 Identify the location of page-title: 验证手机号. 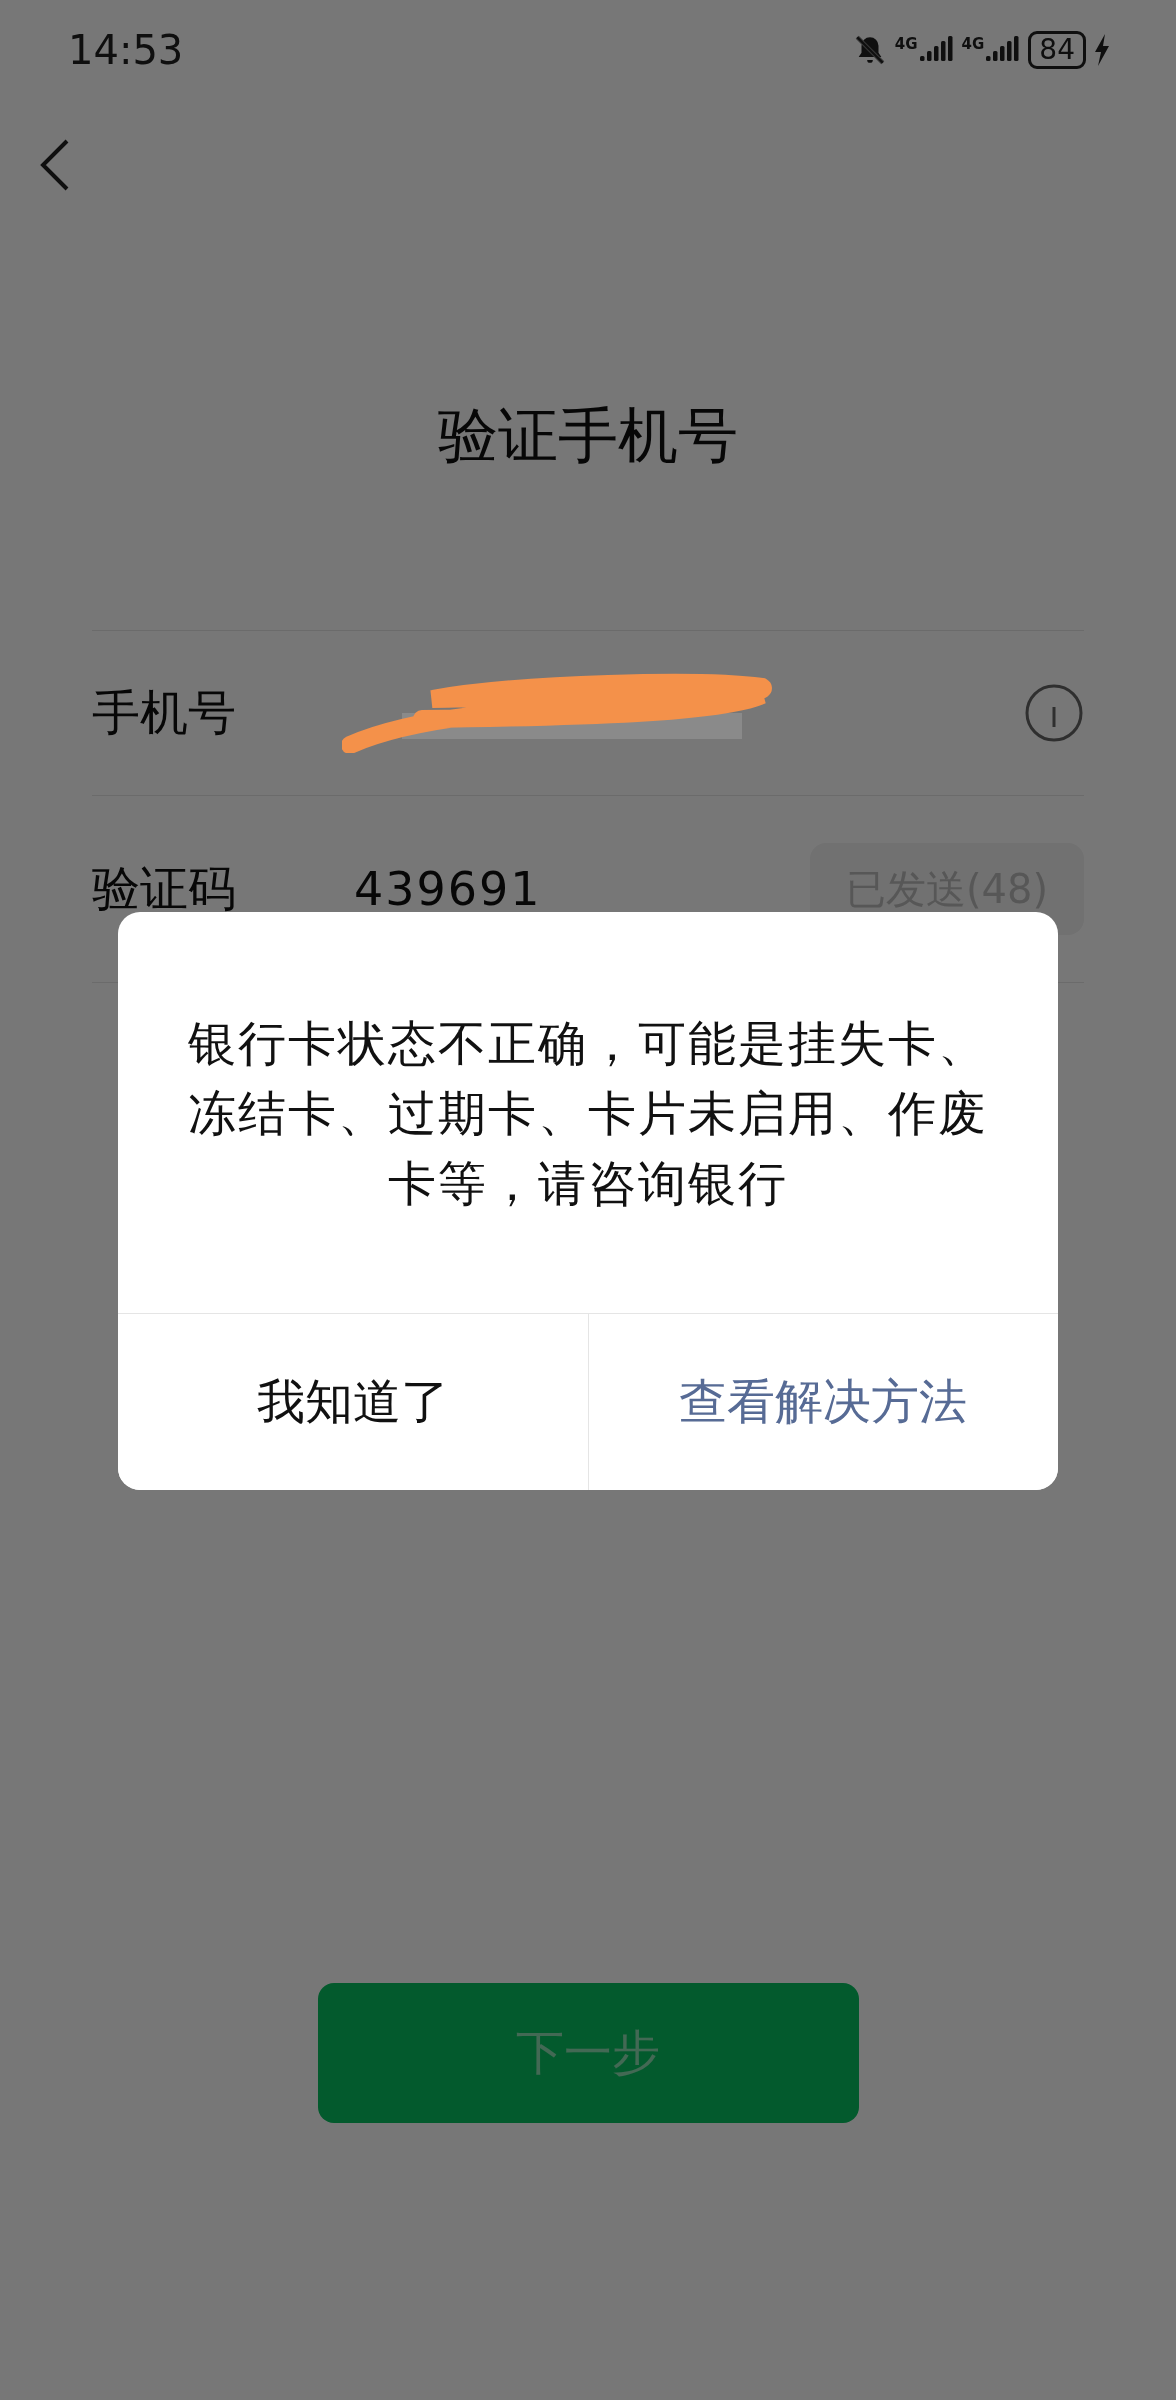
(588, 435).